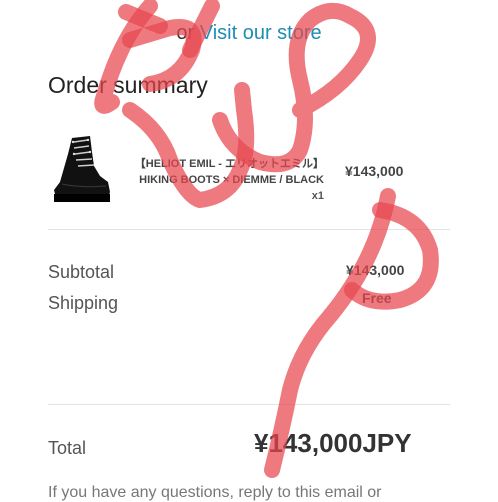  Describe the element at coordinates (375, 270) in the screenshot. I see `subtotal-value: ¥143,000` at that location.